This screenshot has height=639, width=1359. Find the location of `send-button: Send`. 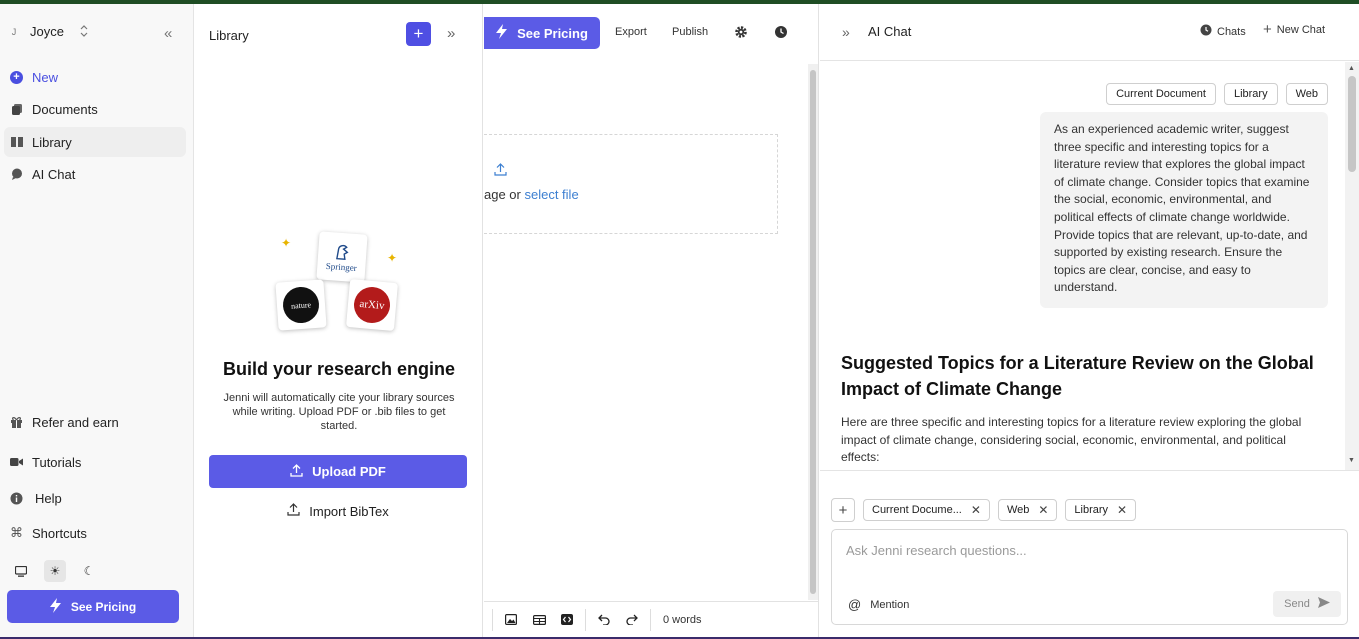

send-button: Send is located at coordinates (1307, 604).